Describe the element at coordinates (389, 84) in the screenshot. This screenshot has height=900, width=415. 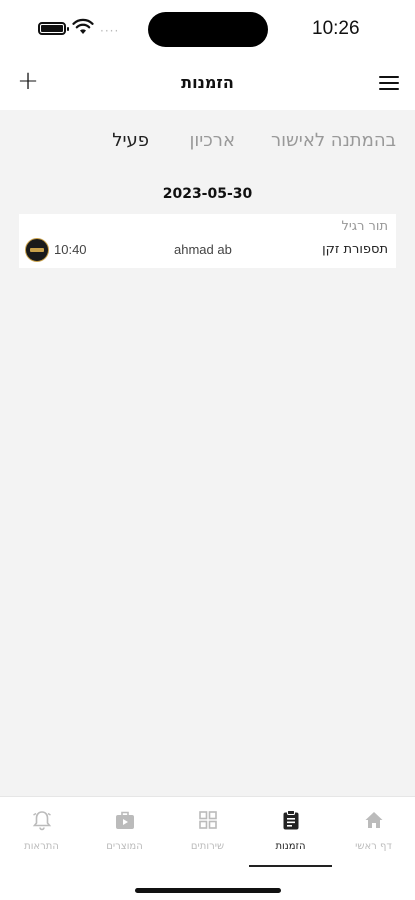
I see `hamburger-menu-icon` at that location.